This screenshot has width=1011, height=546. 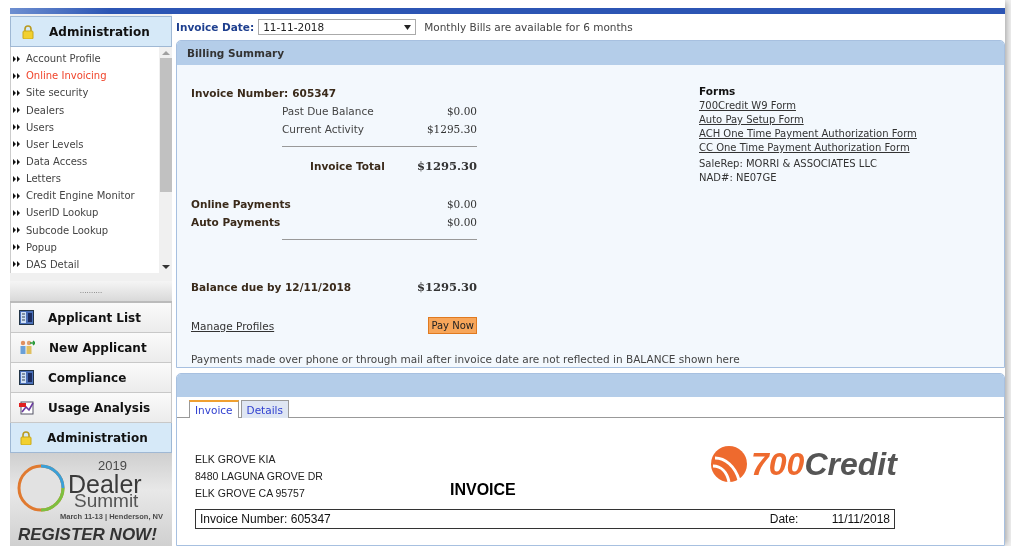 I want to click on panel-title: Billing Summary, so click(x=590, y=53).